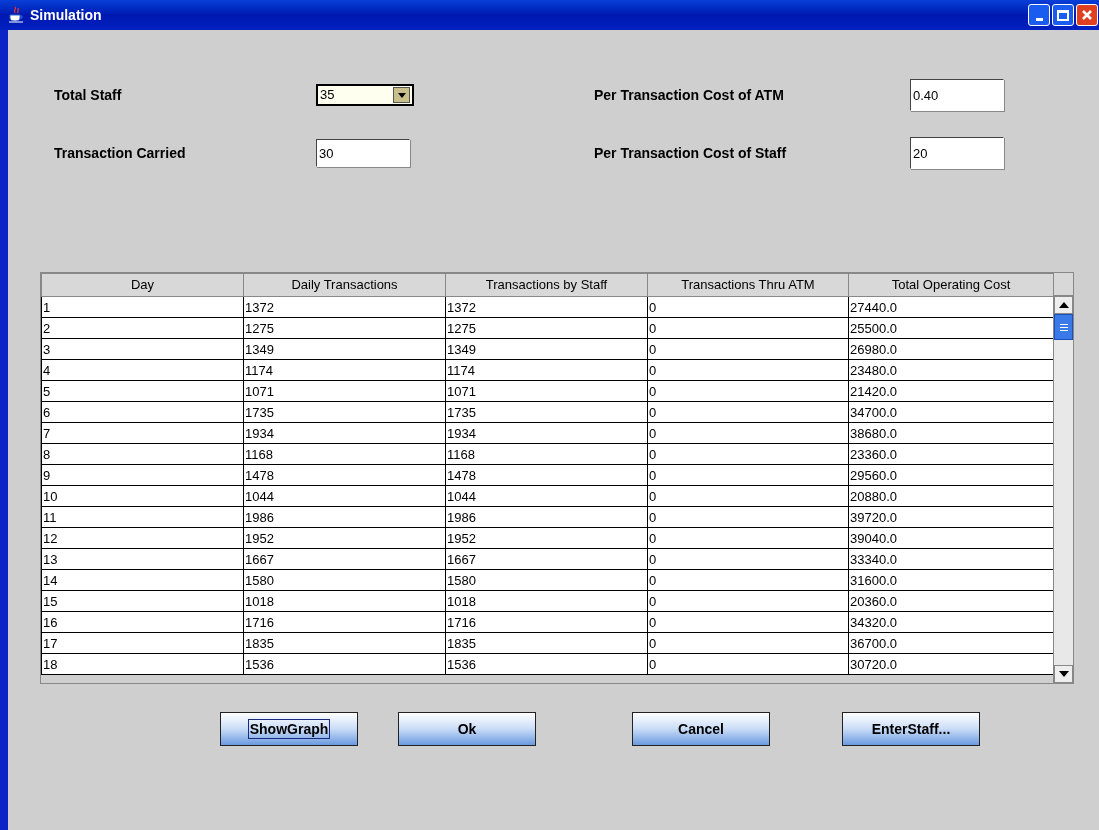  I want to click on scroll-down-button, so click(1063, 674).